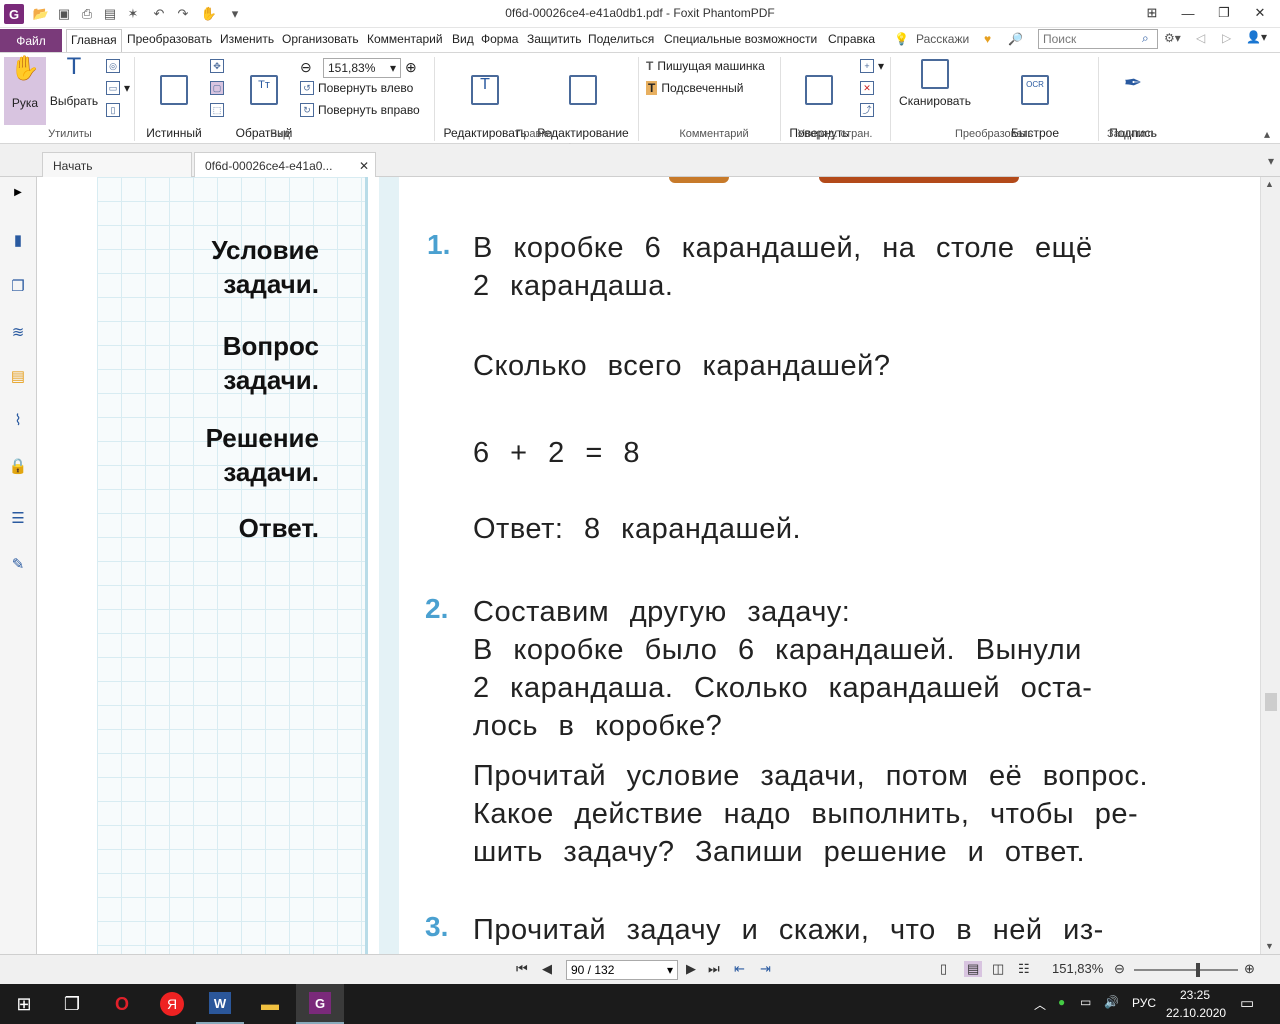  I want to click on hand-button: ✋ Рука, so click(25, 91).